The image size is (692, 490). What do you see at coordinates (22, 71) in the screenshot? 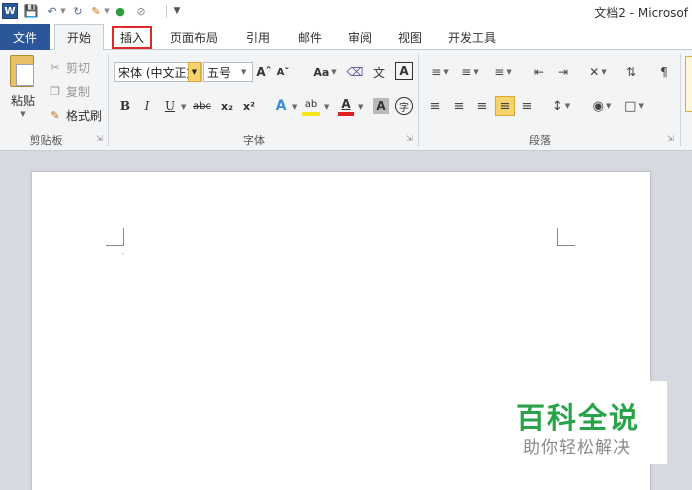
I see `paste-icon` at bounding box center [22, 71].